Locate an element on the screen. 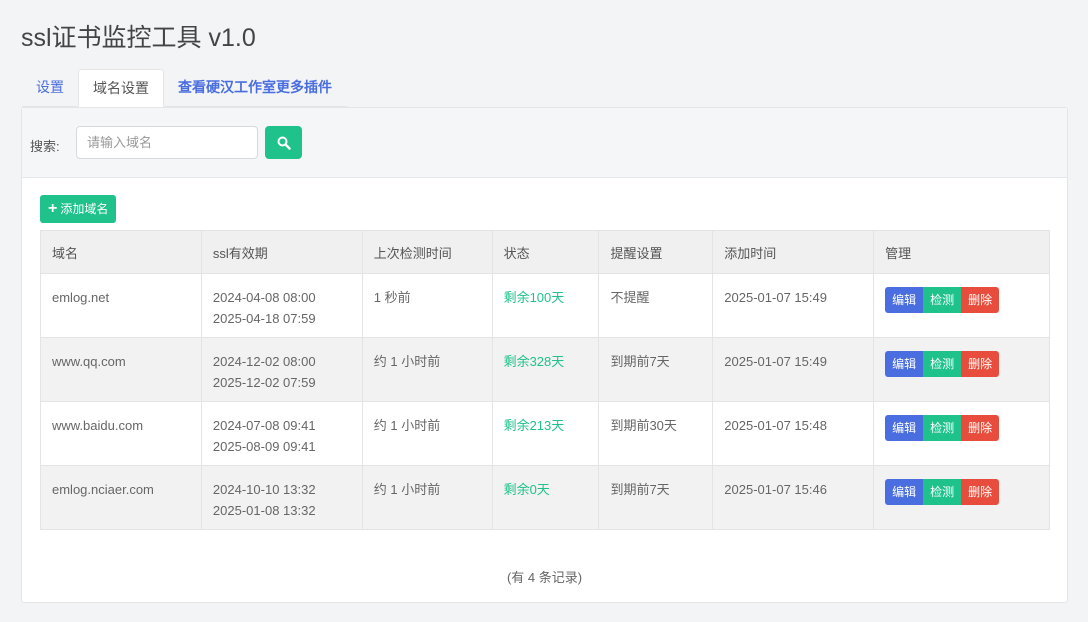 This screenshot has height=622, width=1088. page-title: ssl证书监控工具 v1.0 is located at coordinates (138, 38).